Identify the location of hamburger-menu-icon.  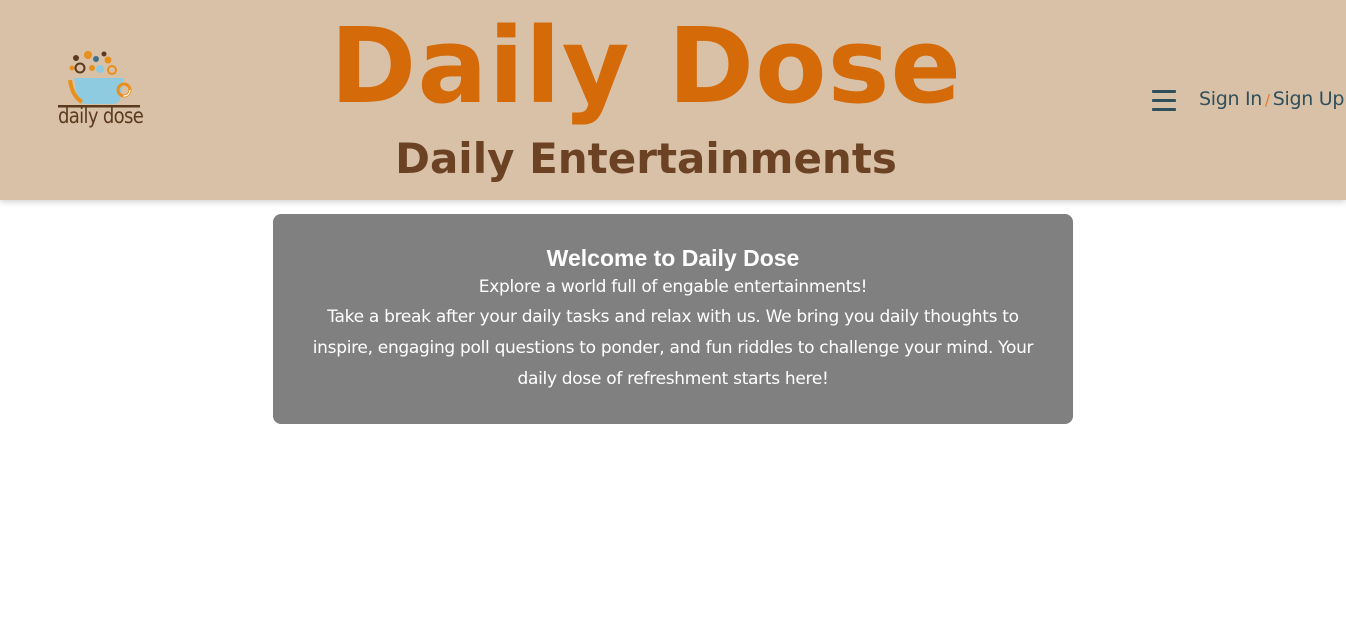
(1164, 101).